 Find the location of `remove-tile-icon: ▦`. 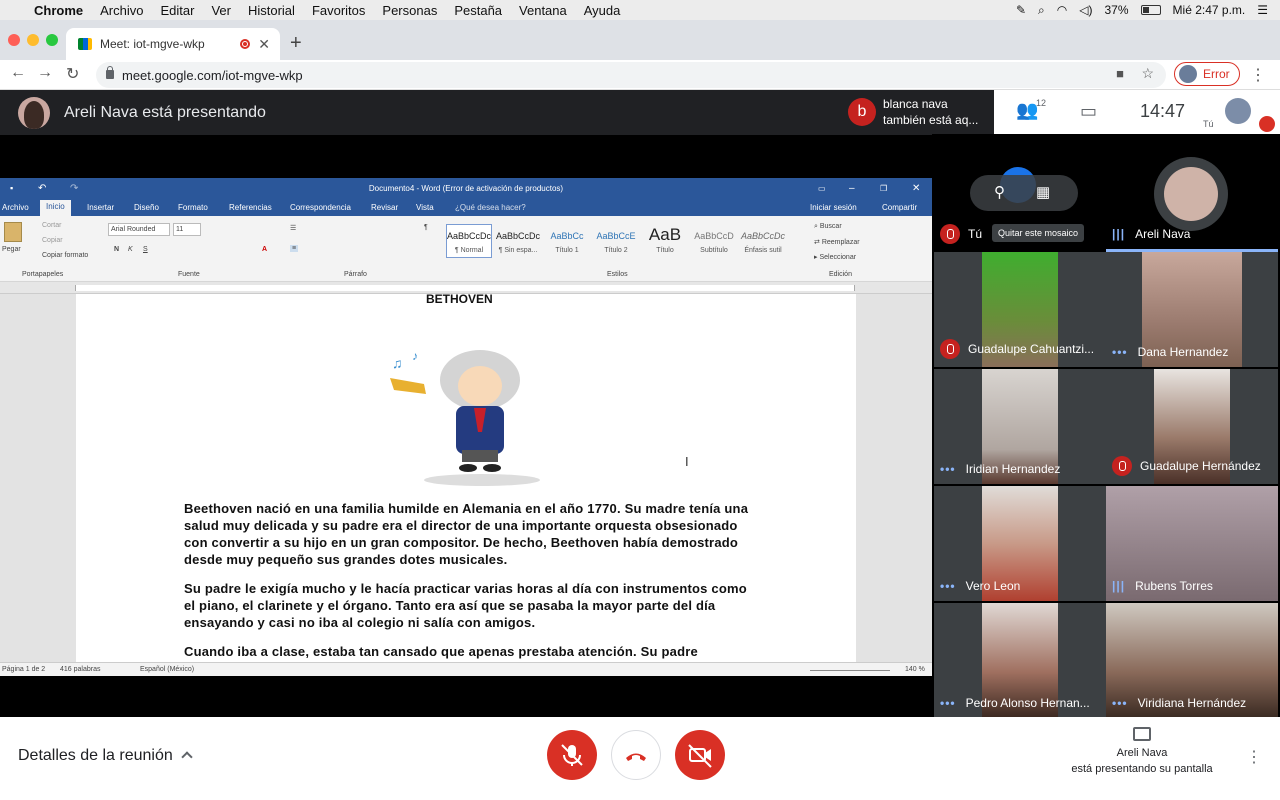

remove-tile-icon: ▦ is located at coordinates (1043, 192).